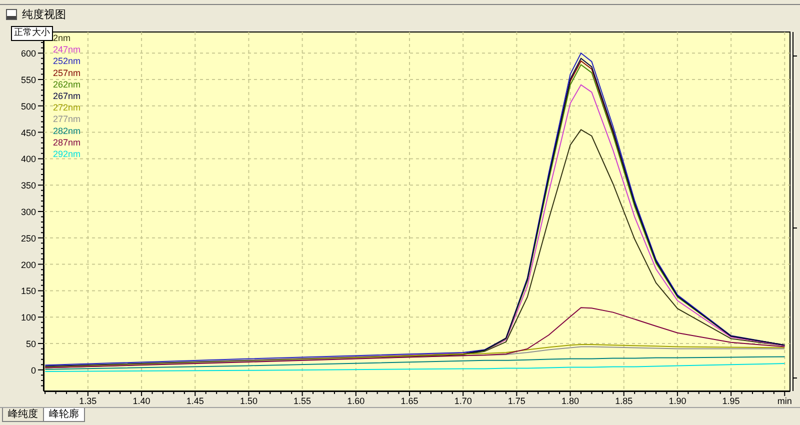  What do you see at coordinates (784, 401) in the screenshot?
I see `axis-label: min` at bounding box center [784, 401].